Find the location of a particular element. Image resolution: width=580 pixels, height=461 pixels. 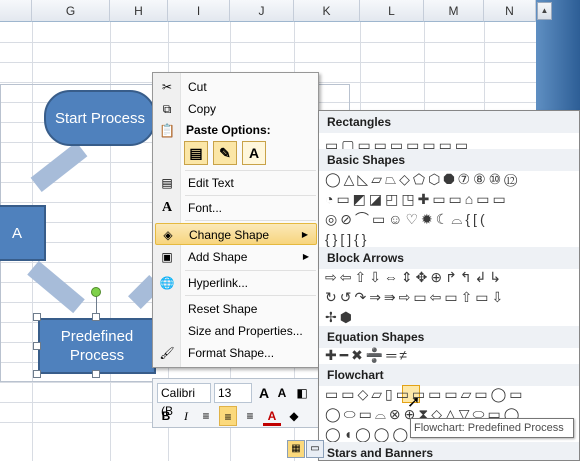

bold-button: B is located at coordinates (166, 416).